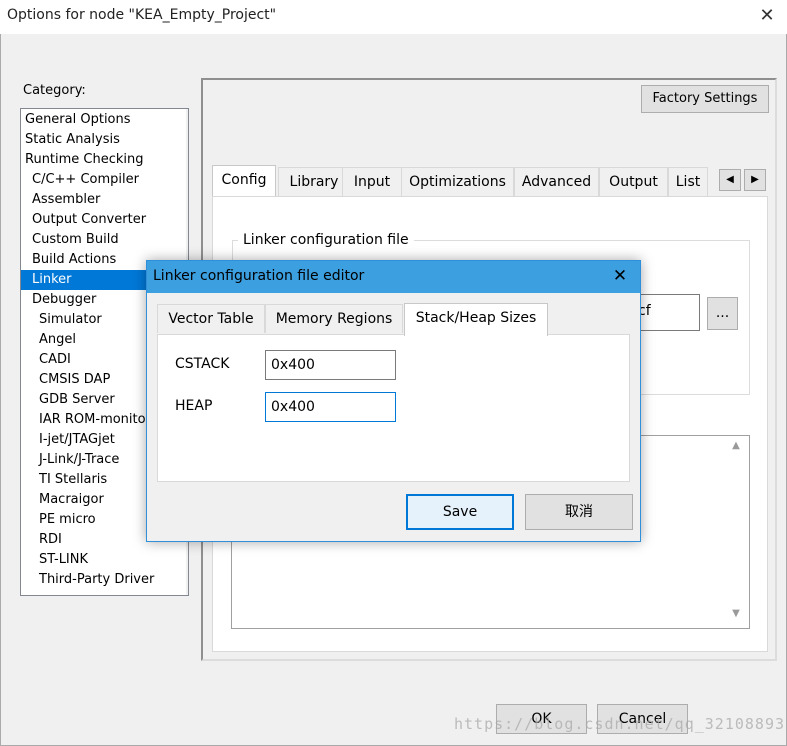  What do you see at coordinates (94, 160) in the screenshot?
I see `category-item: Runtime Checking` at bounding box center [94, 160].